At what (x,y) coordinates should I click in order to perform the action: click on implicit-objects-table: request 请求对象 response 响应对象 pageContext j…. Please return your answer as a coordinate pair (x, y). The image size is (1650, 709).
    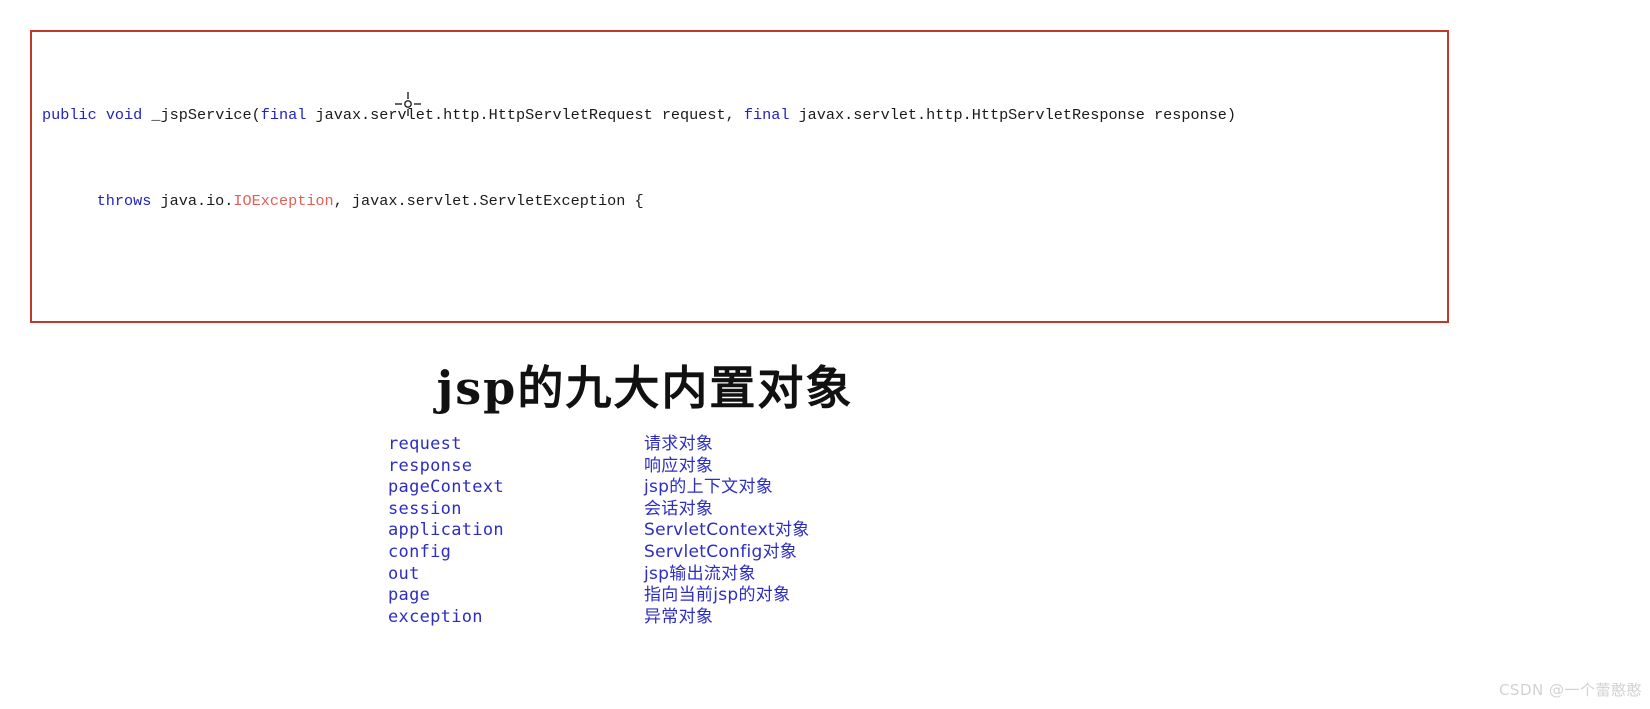
    Looking at the image, I should click on (668, 531).